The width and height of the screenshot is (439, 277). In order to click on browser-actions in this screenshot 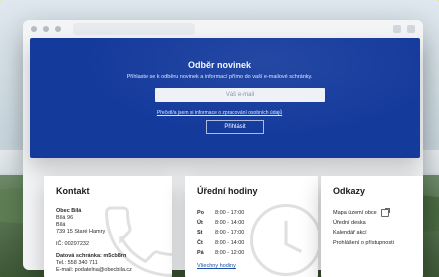, I will do `click(404, 29)`.